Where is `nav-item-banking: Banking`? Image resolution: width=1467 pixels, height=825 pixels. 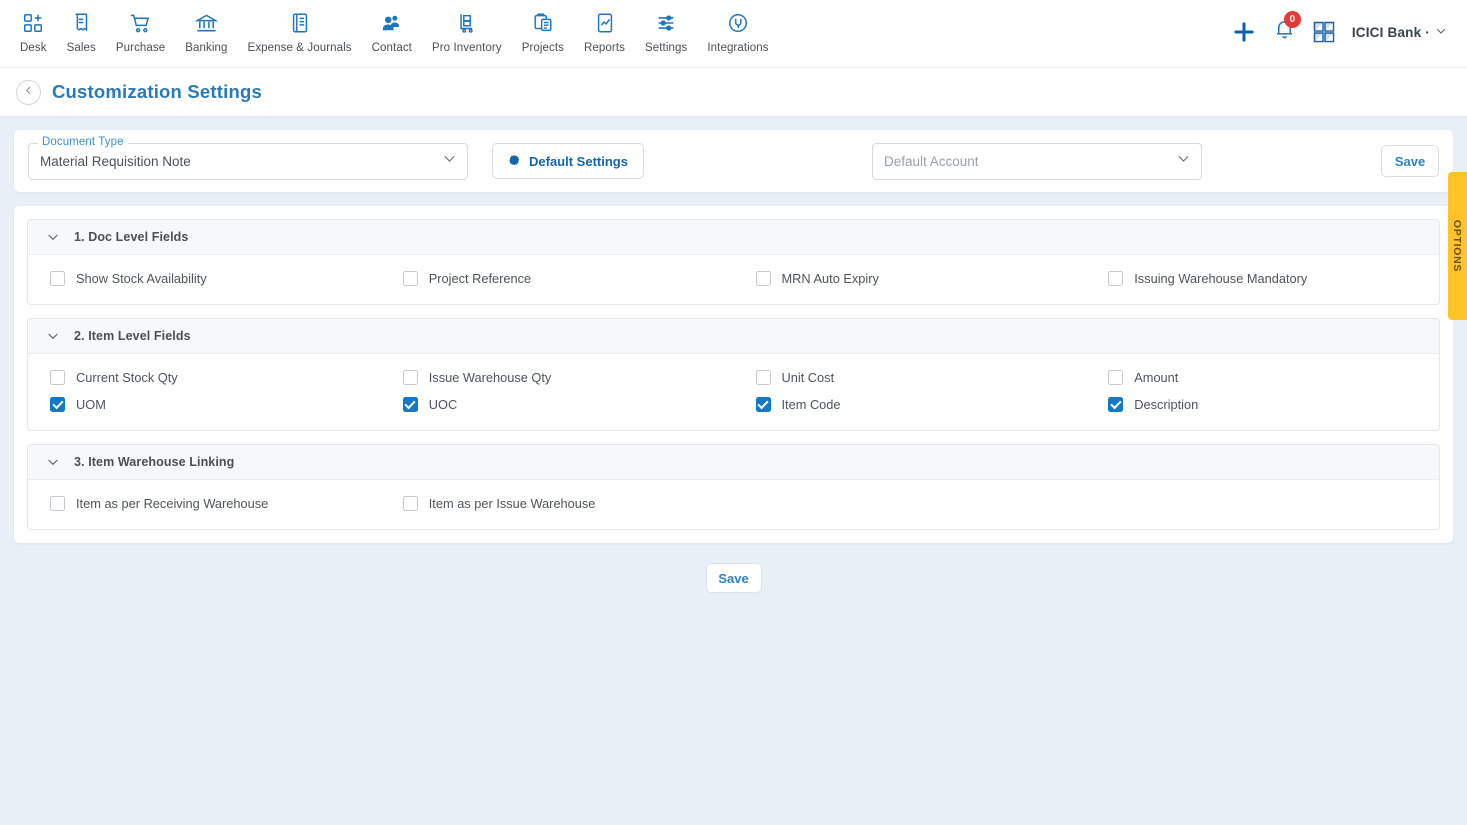 nav-item-banking: Banking is located at coordinates (206, 31).